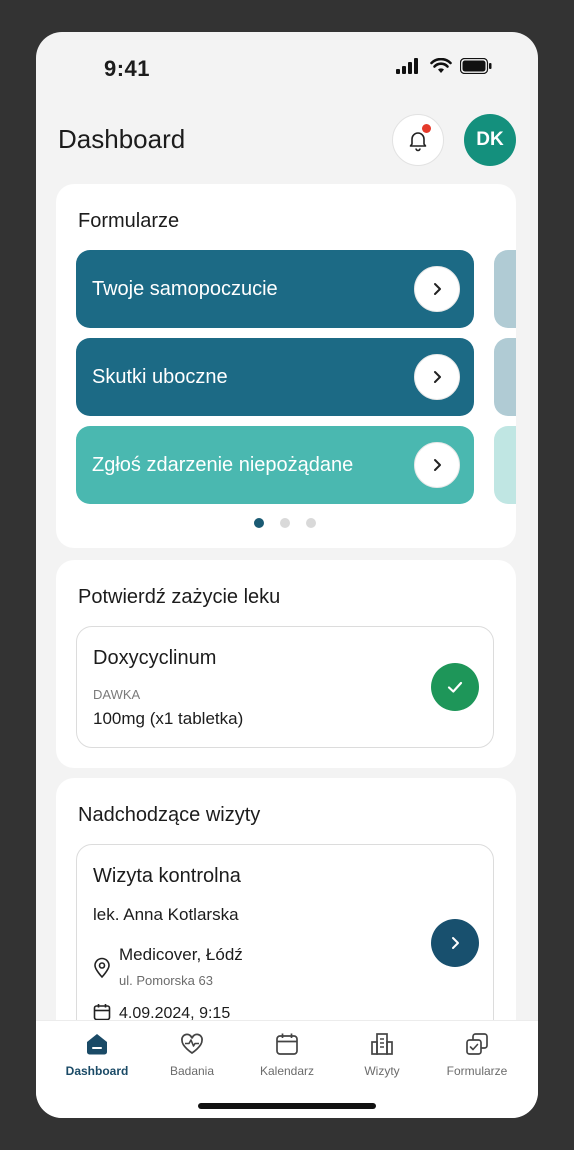  What do you see at coordinates (275, 377) in the screenshot?
I see `form-side-effects-button: Skutki uboczne` at bounding box center [275, 377].